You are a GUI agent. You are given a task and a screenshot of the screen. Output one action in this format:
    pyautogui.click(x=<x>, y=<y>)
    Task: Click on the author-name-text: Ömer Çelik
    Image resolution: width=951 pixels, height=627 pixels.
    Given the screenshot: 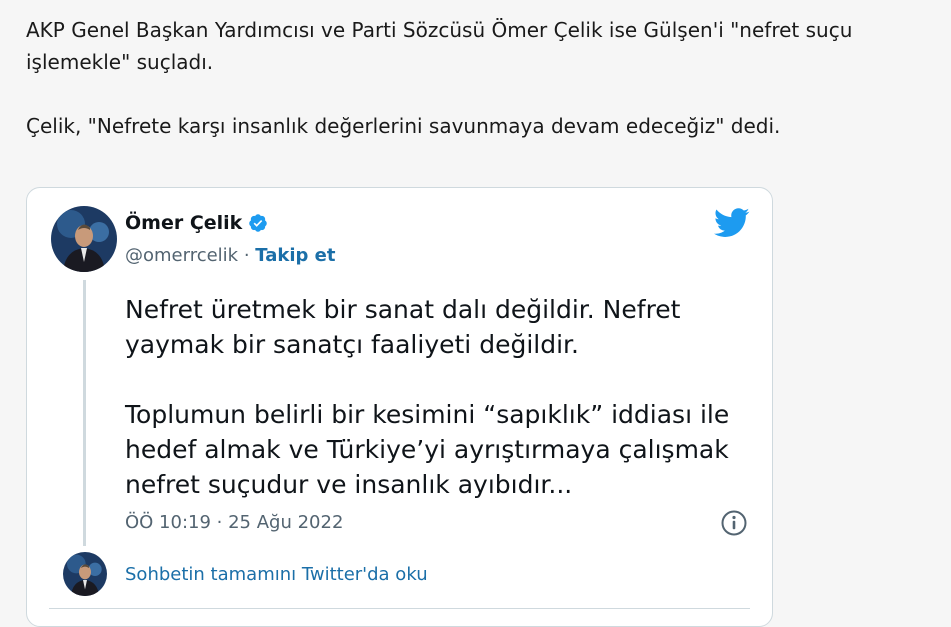 What is the action you would take?
    pyautogui.click(x=183, y=223)
    